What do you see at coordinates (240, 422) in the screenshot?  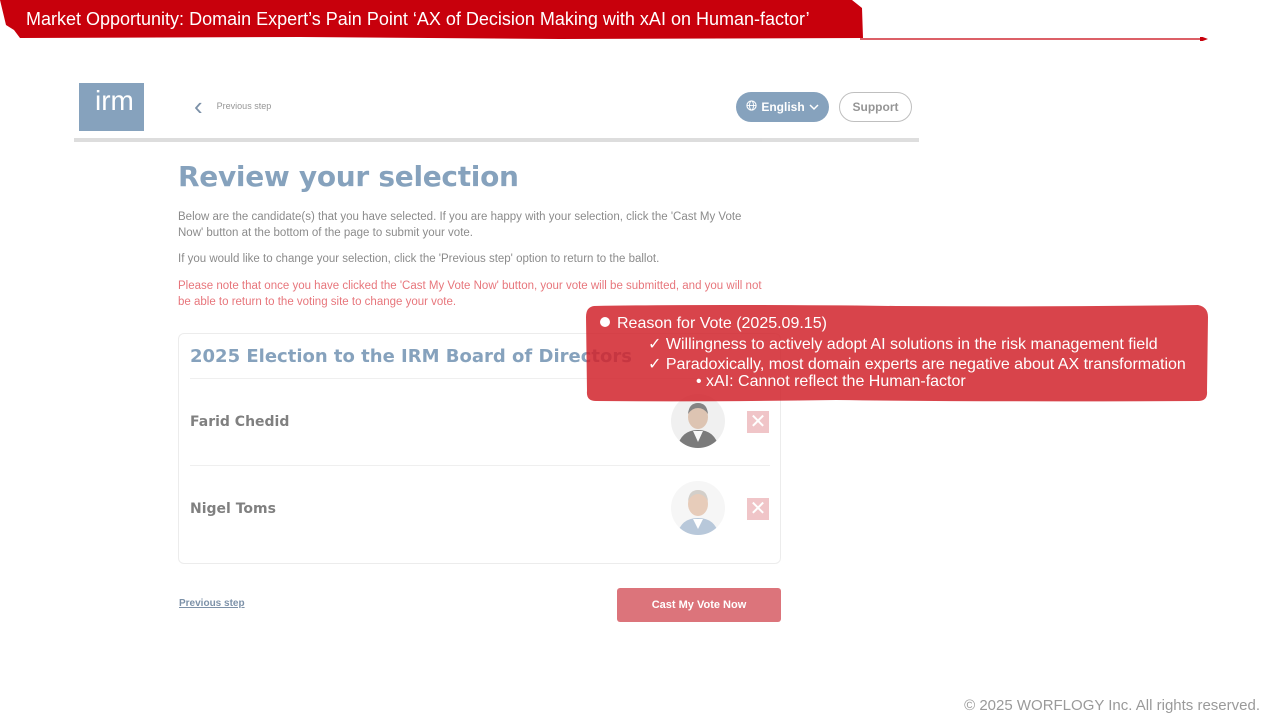 I see `candidate-name: Farid Chedid` at bounding box center [240, 422].